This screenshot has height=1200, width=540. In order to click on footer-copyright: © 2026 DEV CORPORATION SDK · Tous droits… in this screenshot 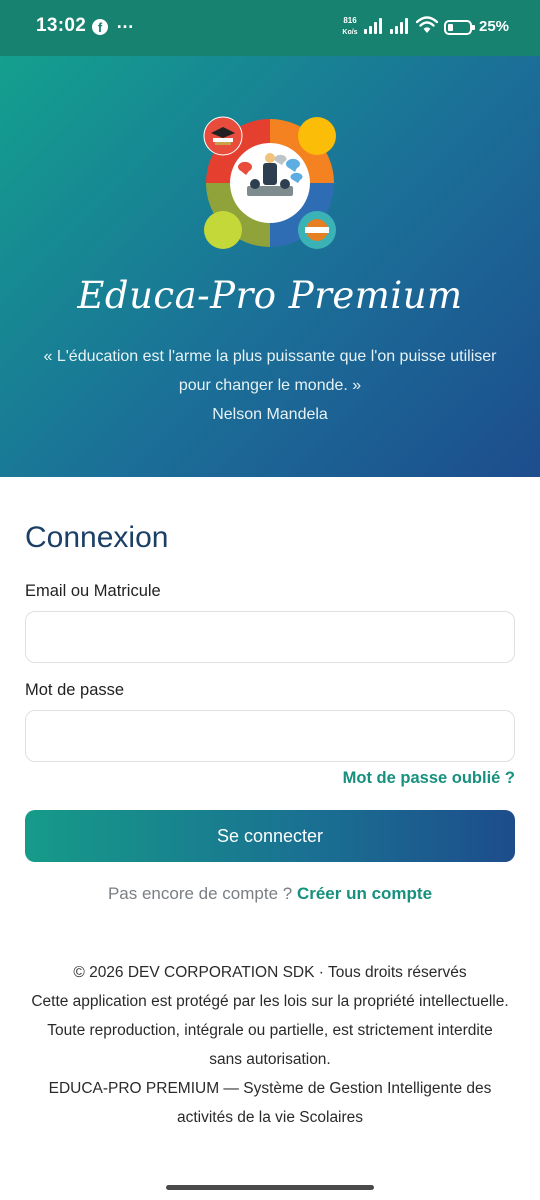, I will do `click(270, 972)`.